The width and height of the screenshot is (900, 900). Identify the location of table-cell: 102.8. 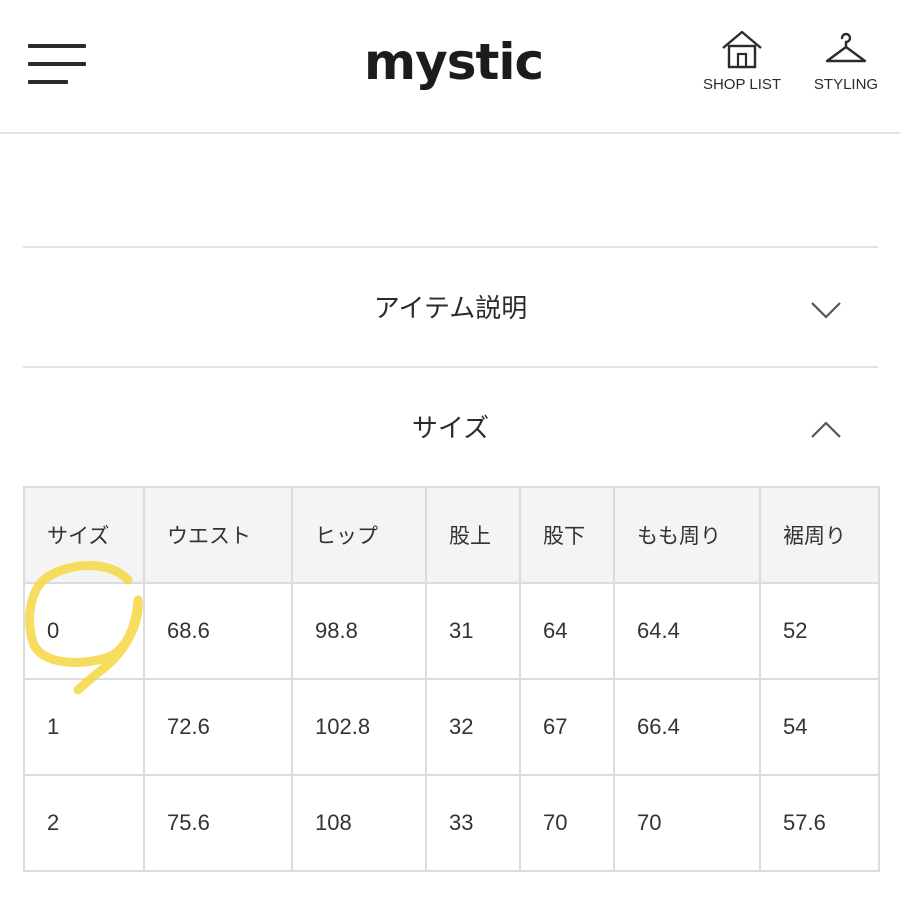
(359, 727).